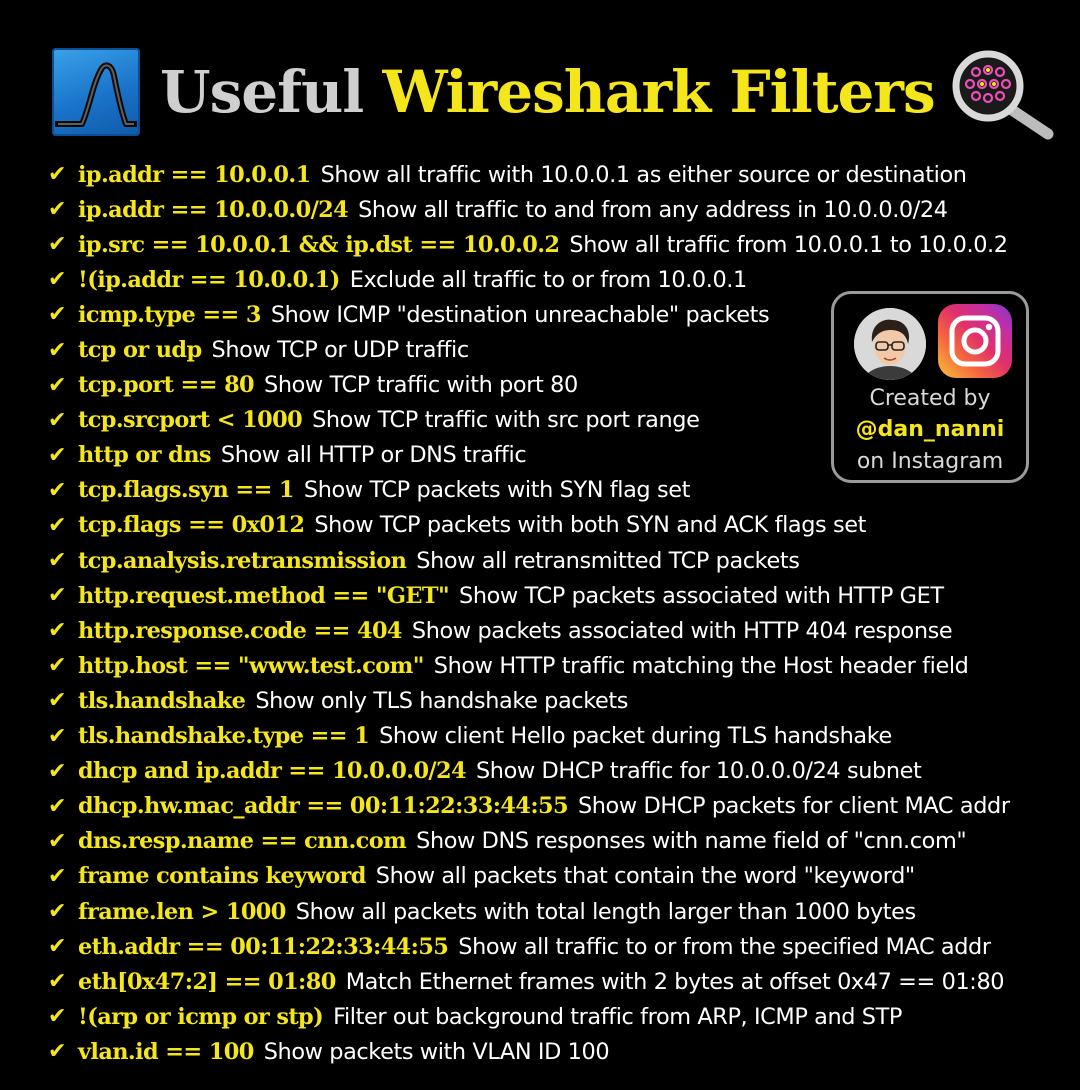  What do you see at coordinates (162, 700) in the screenshot?
I see `filter-expression: tls.handshake` at bounding box center [162, 700].